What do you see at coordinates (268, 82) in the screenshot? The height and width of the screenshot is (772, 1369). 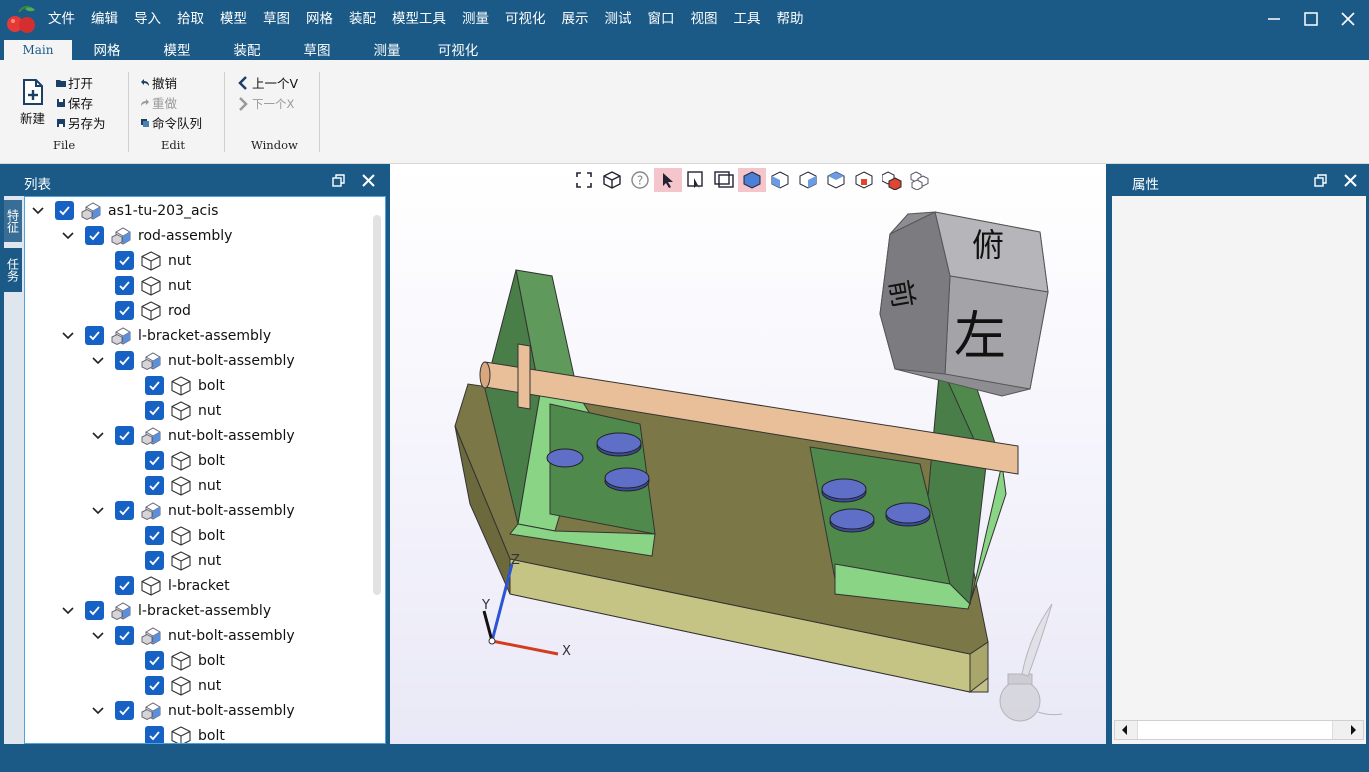 I see `previous-window-button: 上一个V` at bounding box center [268, 82].